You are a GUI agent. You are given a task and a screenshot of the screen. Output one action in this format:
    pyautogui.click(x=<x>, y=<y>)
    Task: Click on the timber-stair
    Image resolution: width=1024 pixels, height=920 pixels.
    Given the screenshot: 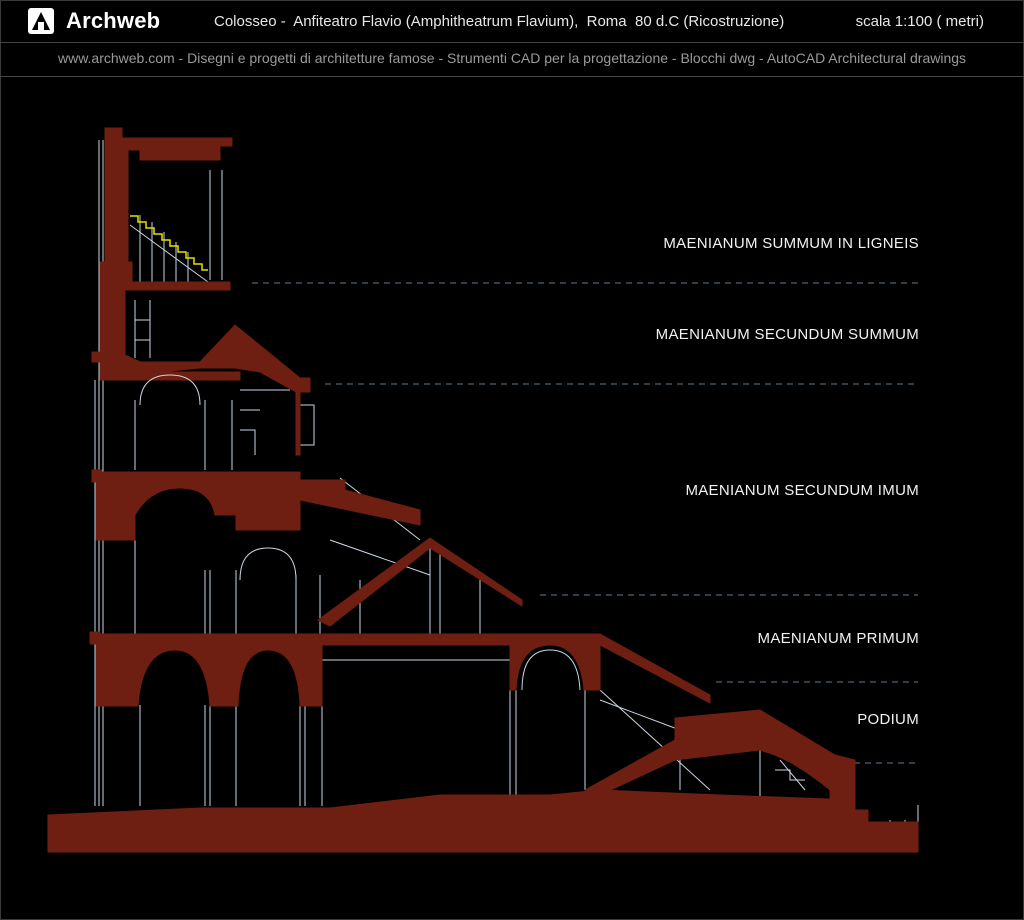 What is the action you would take?
    pyautogui.click(x=169, y=243)
    